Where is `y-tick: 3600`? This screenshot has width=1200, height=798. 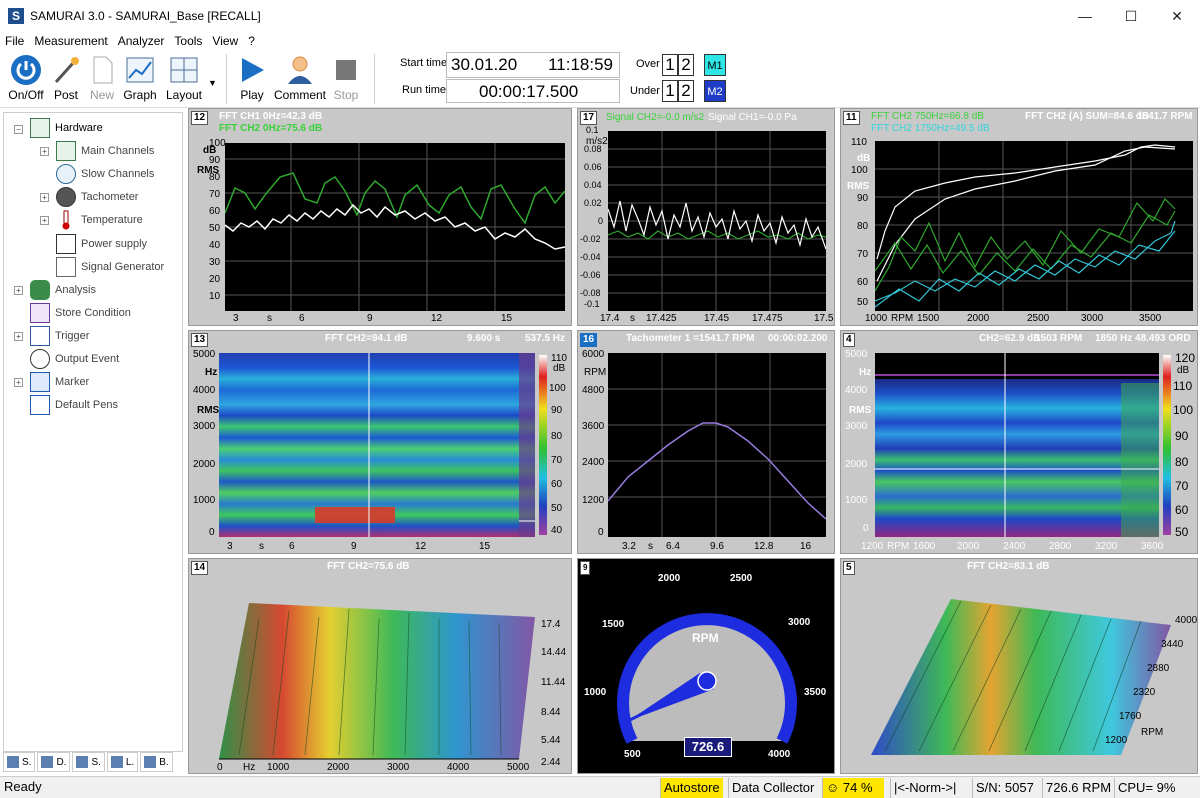
y-tick: 3600 is located at coordinates (593, 426).